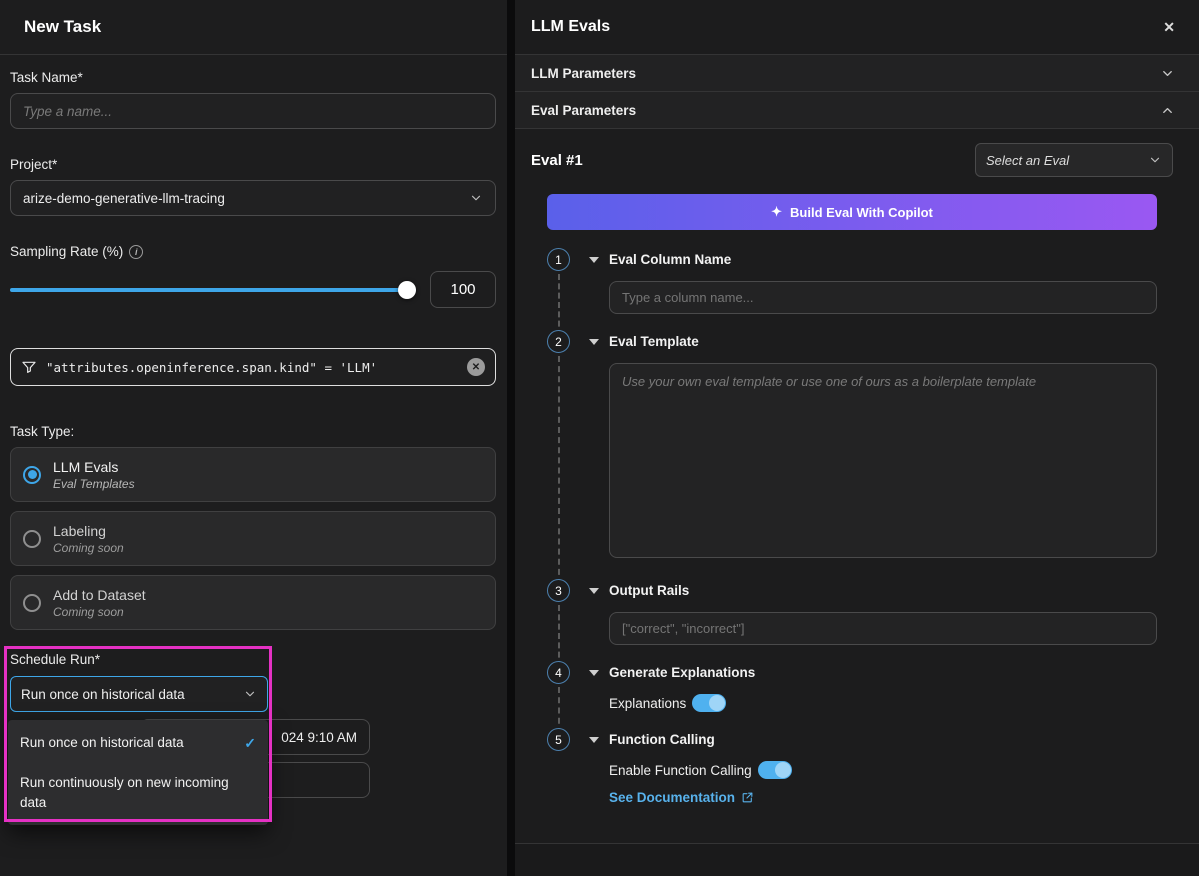 The image size is (1199, 876). What do you see at coordinates (103, 694) in the screenshot?
I see `schedule-run-select-value: Run once on historical data` at bounding box center [103, 694].